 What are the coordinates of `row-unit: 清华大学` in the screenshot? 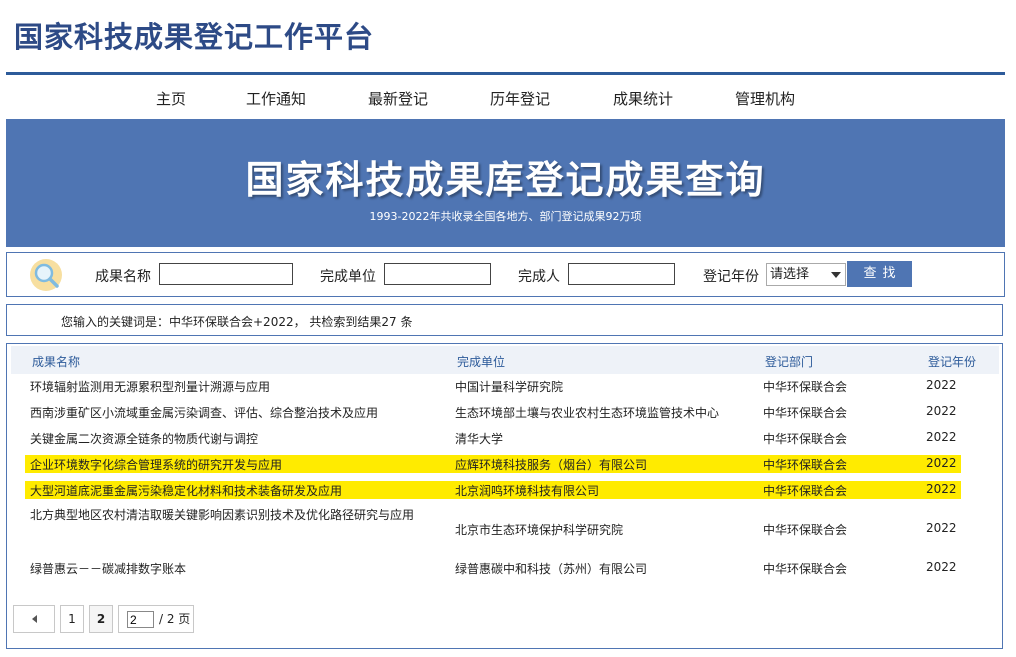 It's located at (479, 439).